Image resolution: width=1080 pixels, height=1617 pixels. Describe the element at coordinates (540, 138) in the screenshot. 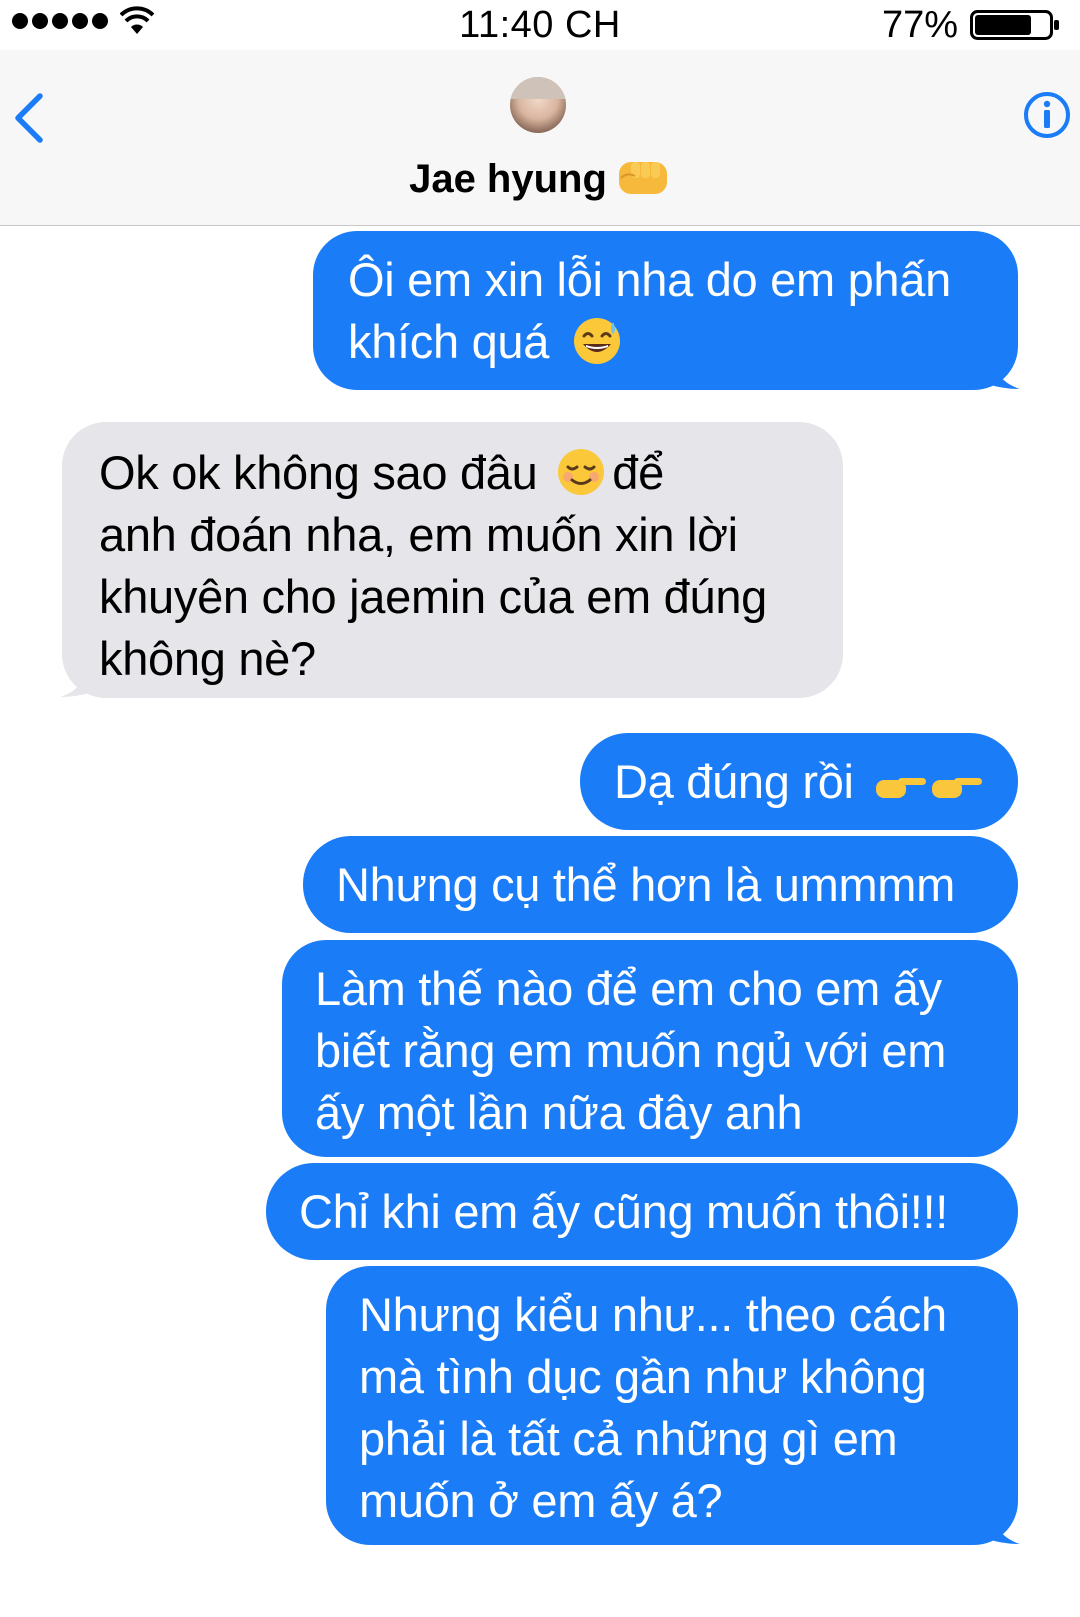

I see `conversation-header: Jae hyung` at that location.